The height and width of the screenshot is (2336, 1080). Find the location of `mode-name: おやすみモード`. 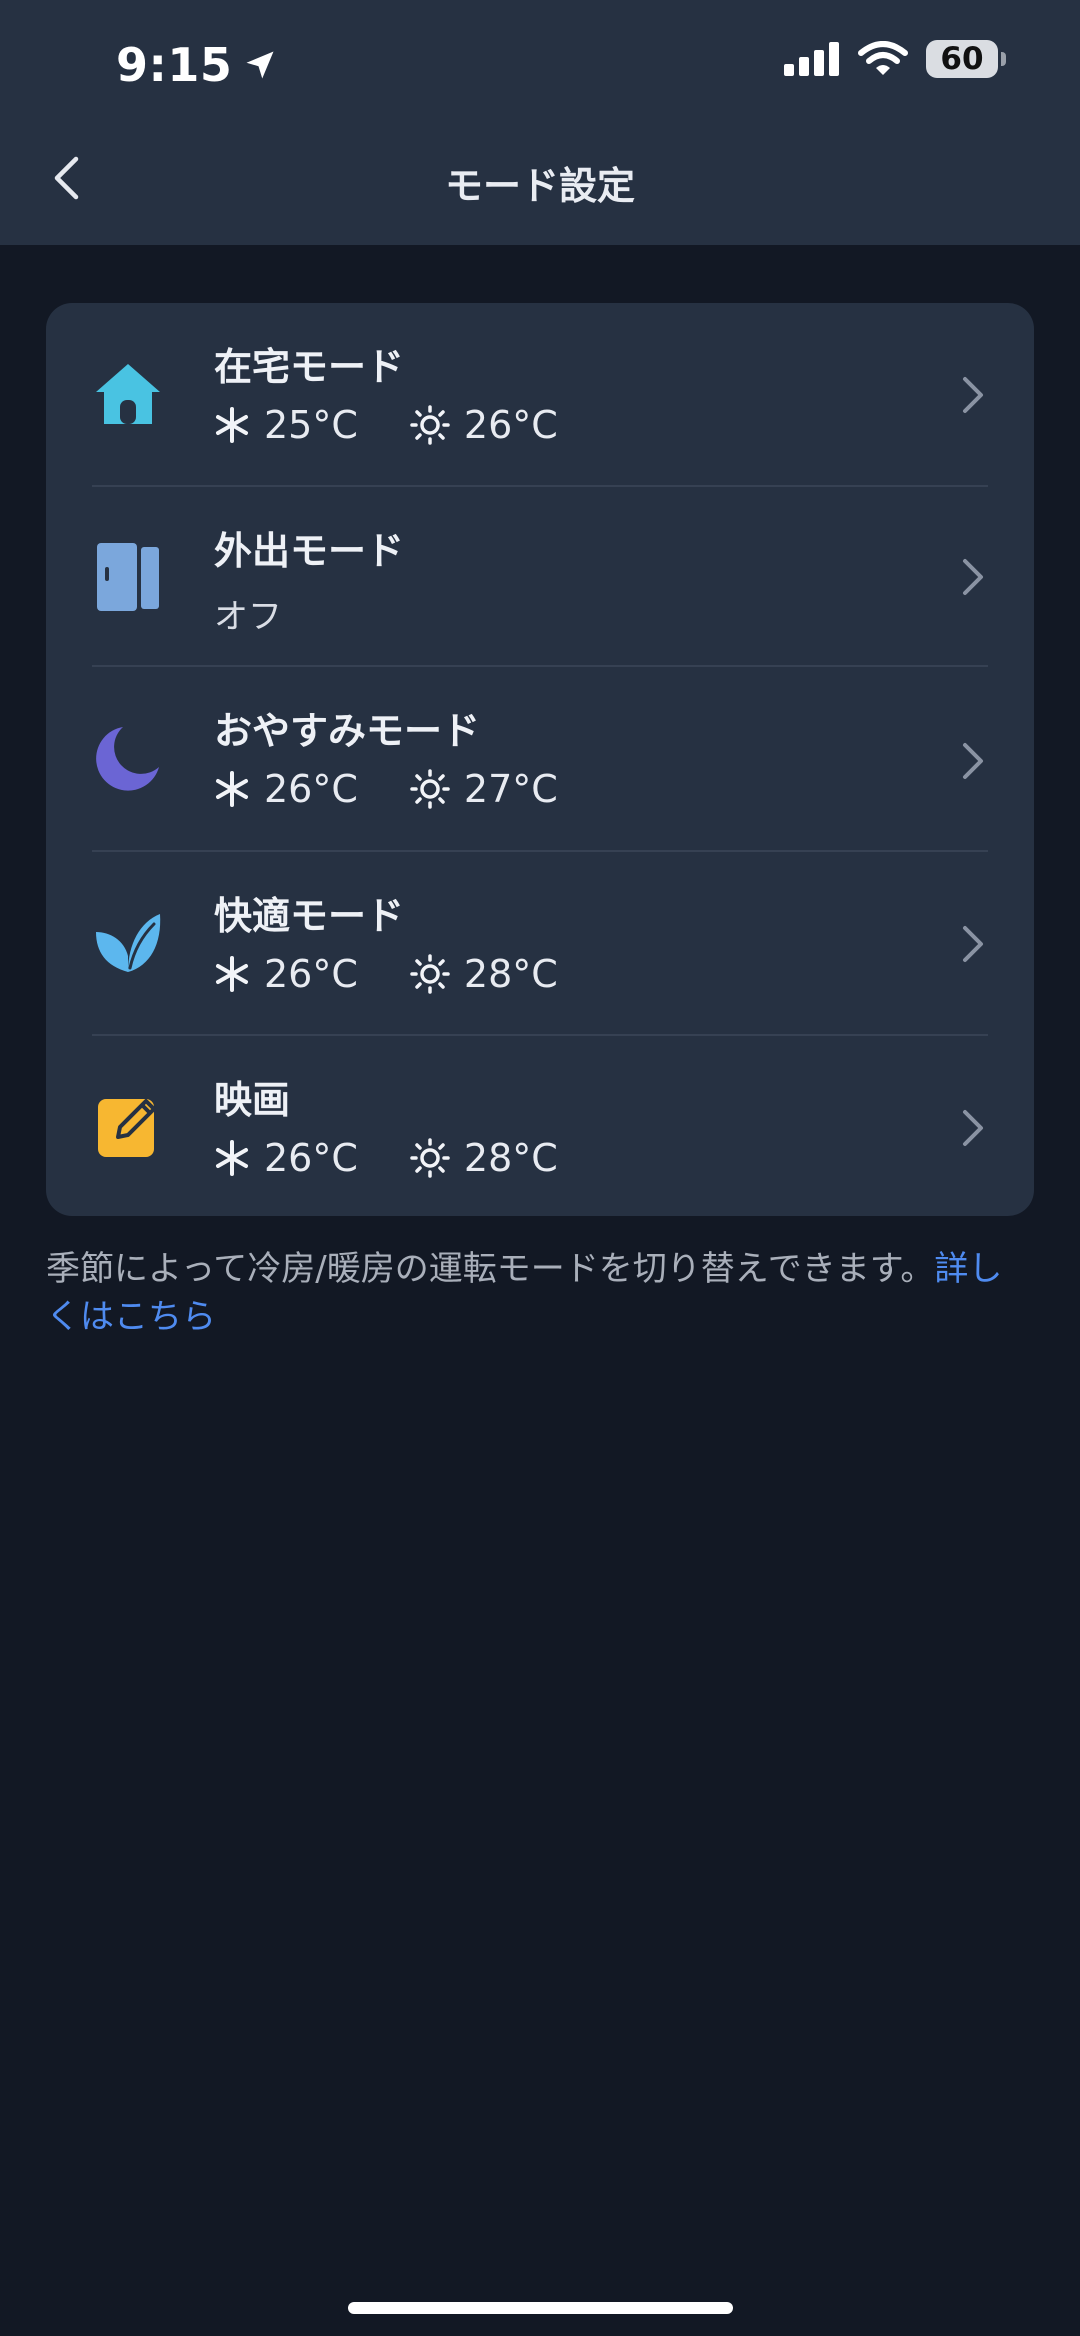

mode-name: おやすみモード is located at coordinates (347, 731).